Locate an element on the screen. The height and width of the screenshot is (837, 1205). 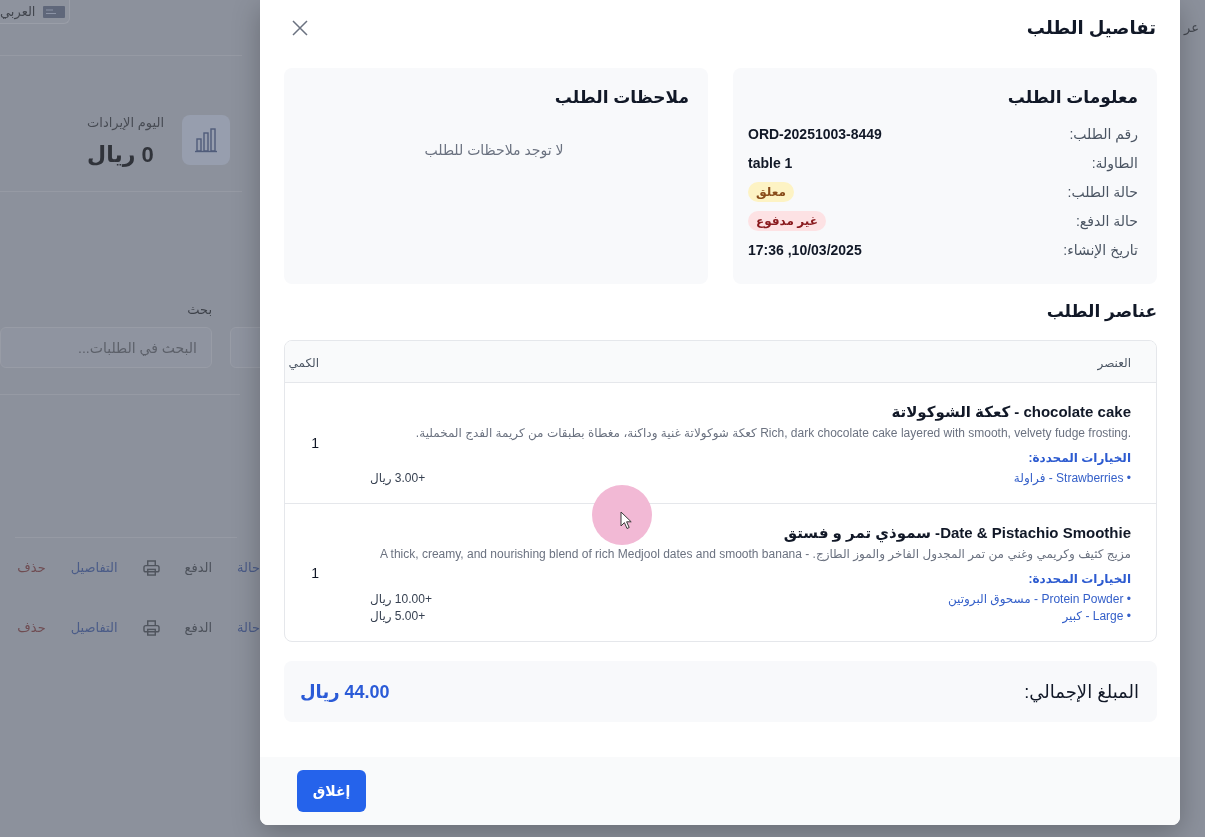
field-label: حالة الطلب: is located at coordinates (1102, 191).